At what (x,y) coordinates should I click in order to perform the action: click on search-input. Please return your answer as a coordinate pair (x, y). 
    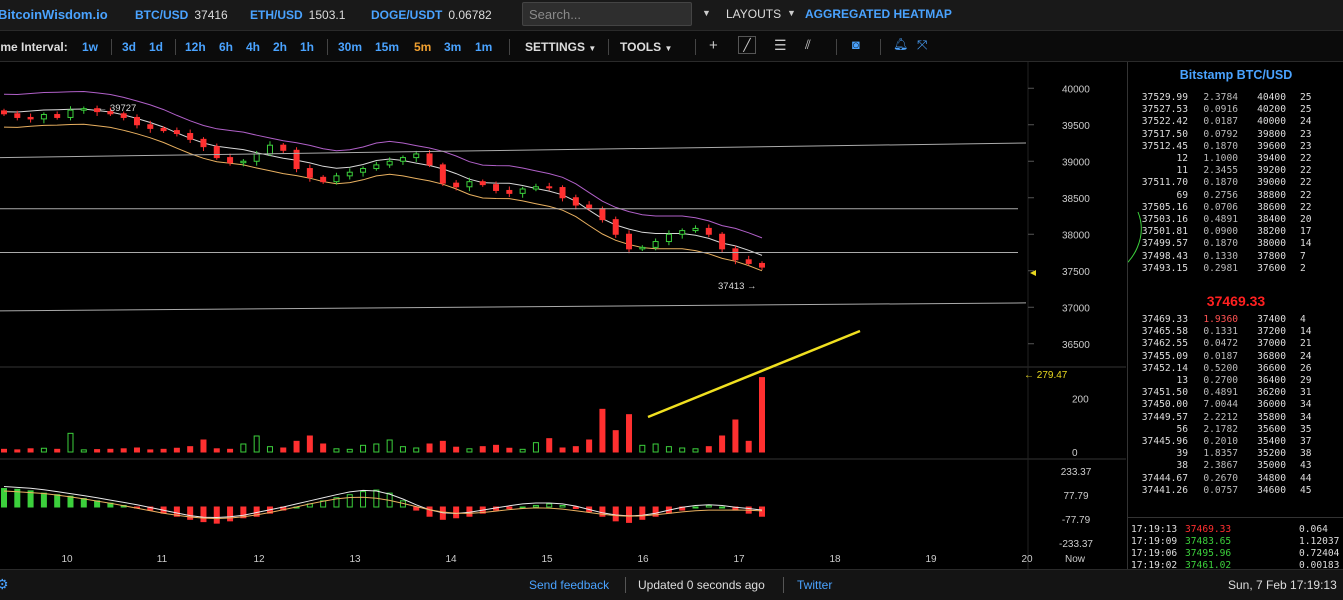
    Looking at the image, I should click on (607, 14).